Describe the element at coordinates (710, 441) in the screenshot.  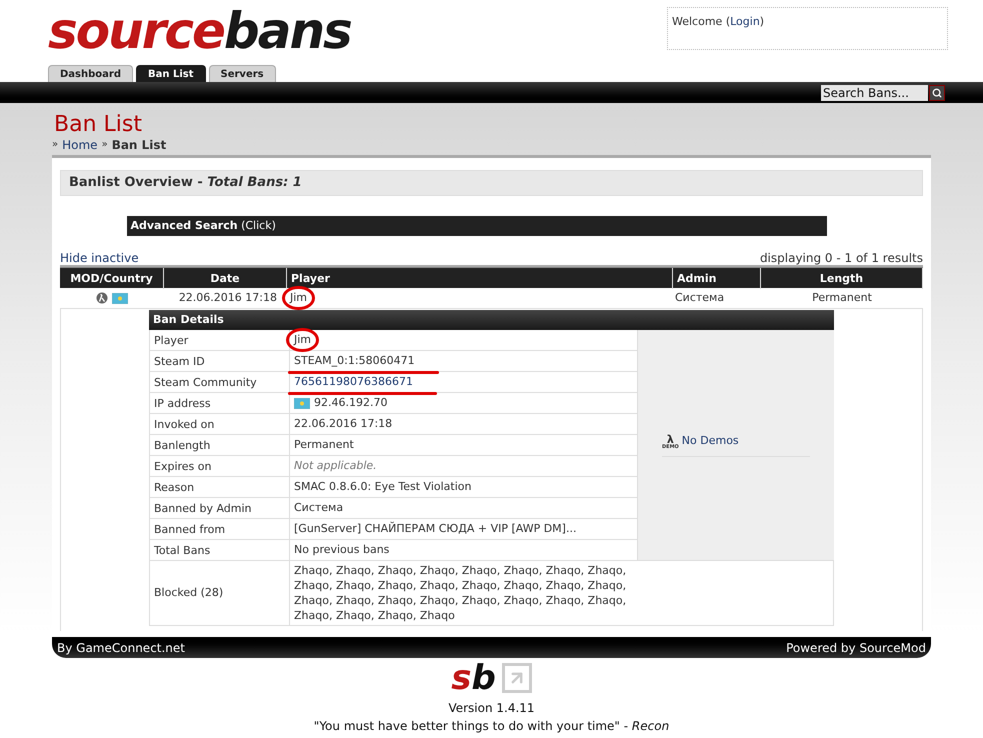
I see `no-demos-link: No Demos` at that location.